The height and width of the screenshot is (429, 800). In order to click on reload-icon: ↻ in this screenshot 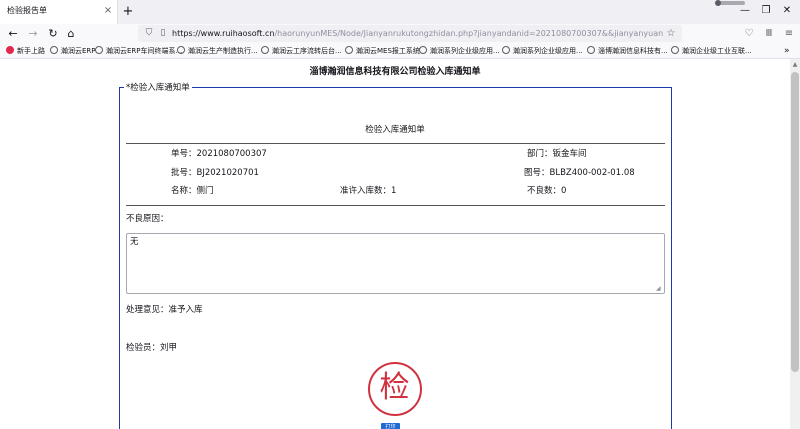, I will do `click(53, 33)`.